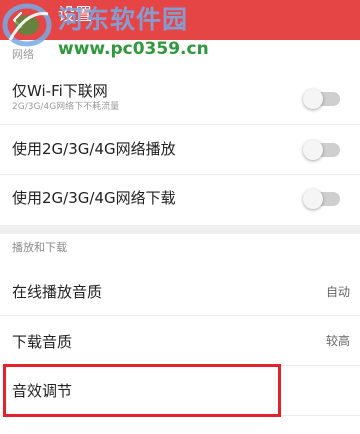 Image resolution: width=360 pixels, height=434 pixels. Describe the element at coordinates (180, 150) in the screenshot. I see `setting-row-mobile-play: 使用2G/3G/4G网络播放` at that location.